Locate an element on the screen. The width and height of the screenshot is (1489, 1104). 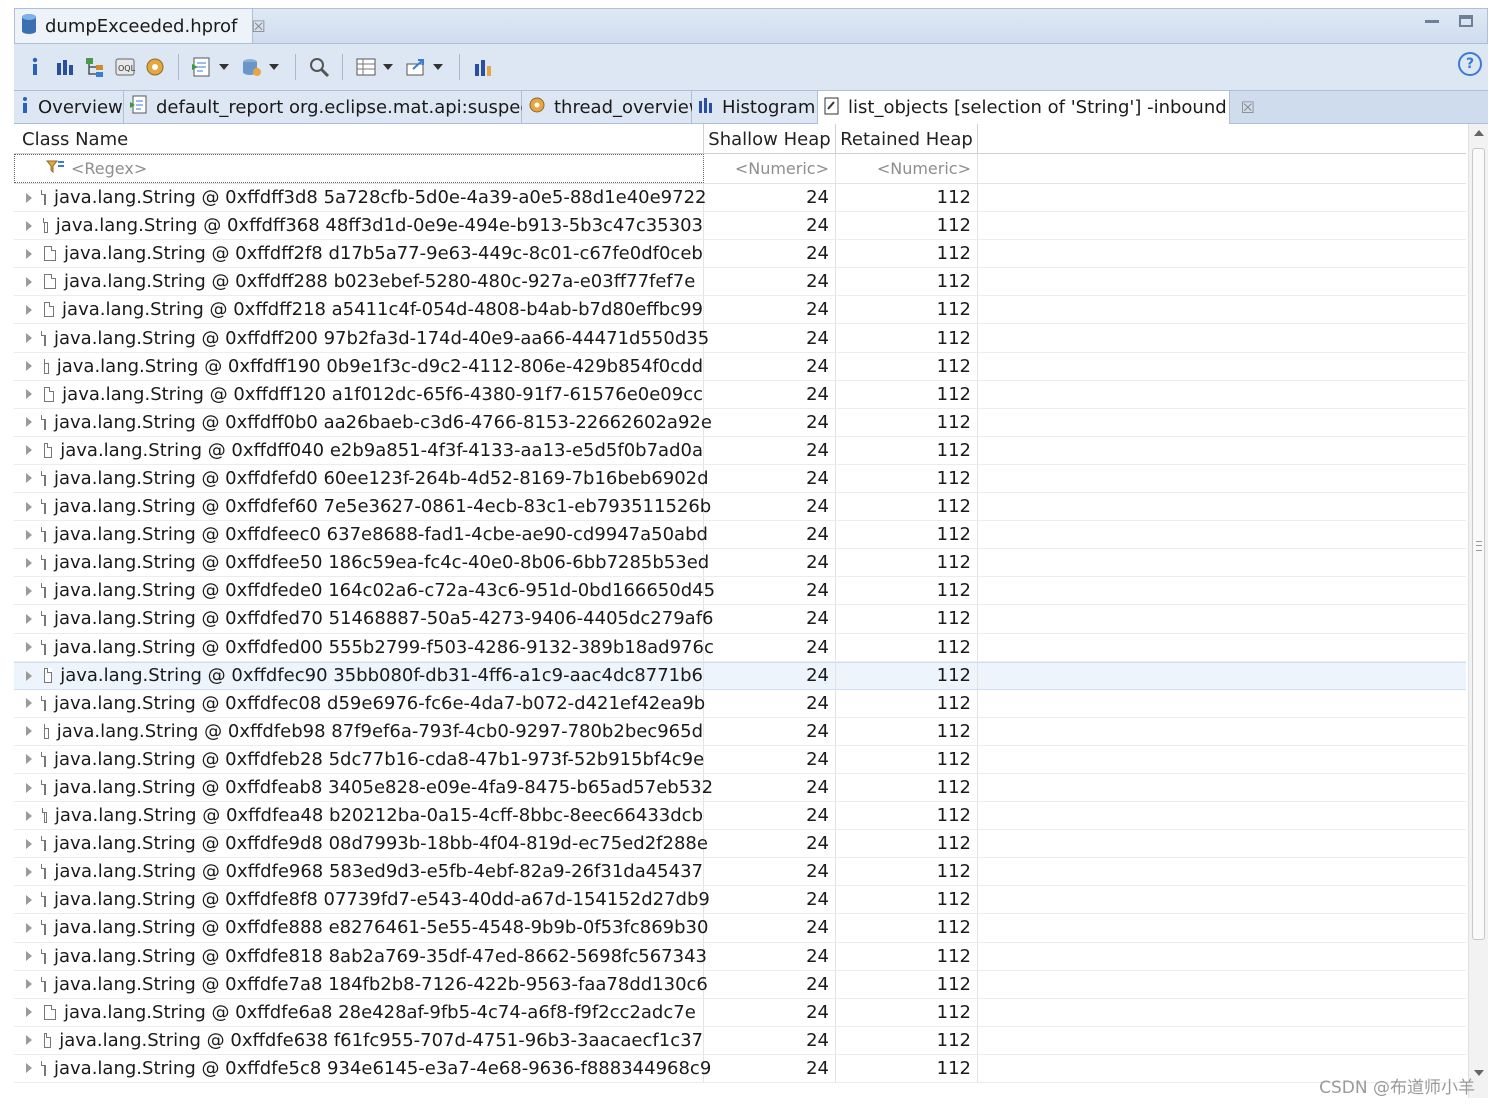
scroll-up-arrow-icon is located at coordinates (1479, 133).